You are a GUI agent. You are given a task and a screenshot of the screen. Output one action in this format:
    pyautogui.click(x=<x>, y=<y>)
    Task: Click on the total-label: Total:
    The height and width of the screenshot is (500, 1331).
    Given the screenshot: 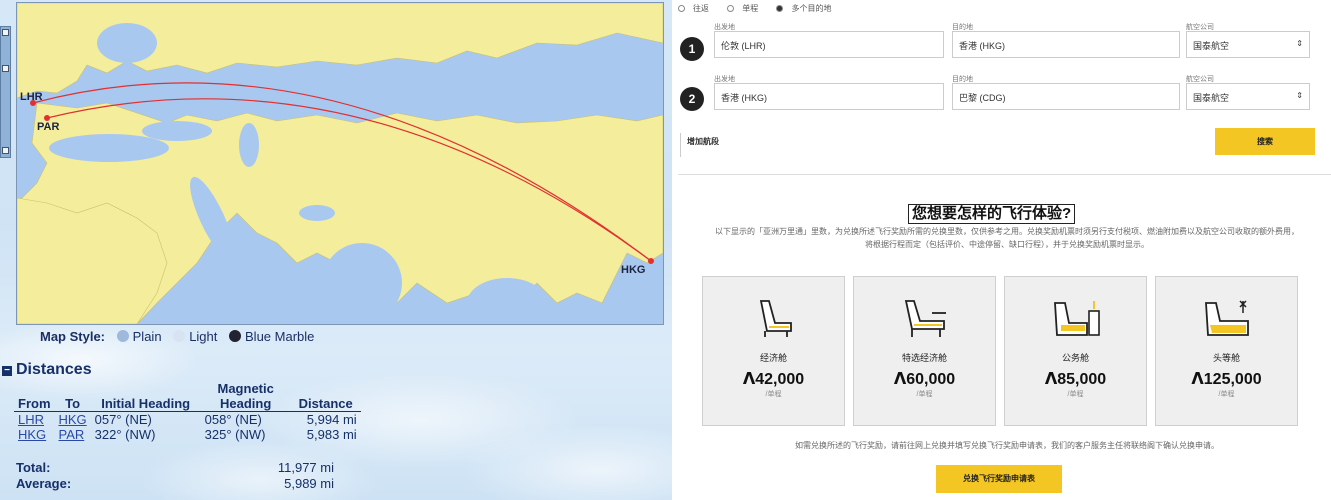 What is the action you would take?
    pyautogui.click(x=33, y=467)
    